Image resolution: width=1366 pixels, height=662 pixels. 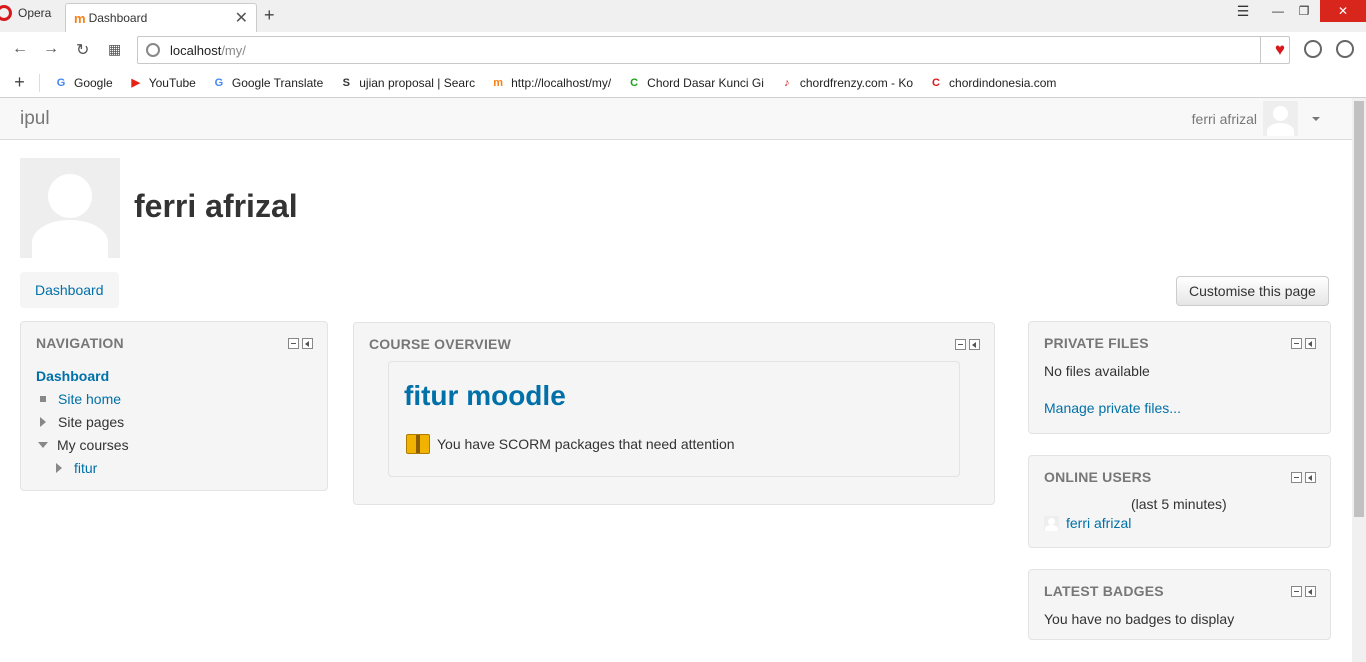 What do you see at coordinates (82, 50) in the screenshot?
I see `reload-icon: ↻` at bounding box center [82, 50].